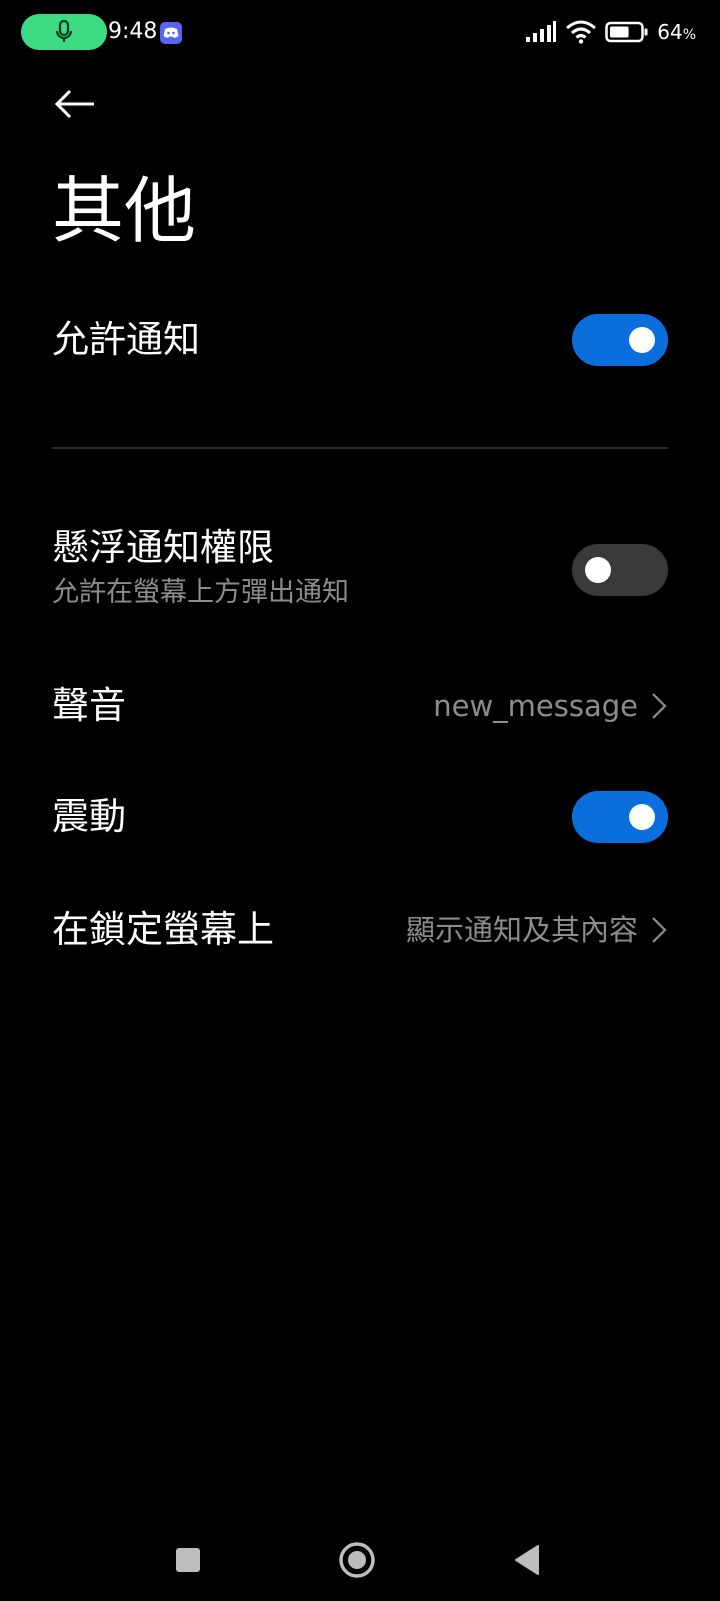 This screenshot has height=1601, width=720. What do you see at coordinates (521, 930) in the screenshot?
I see `setting-value: 顯示通知及其內容` at bounding box center [521, 930].